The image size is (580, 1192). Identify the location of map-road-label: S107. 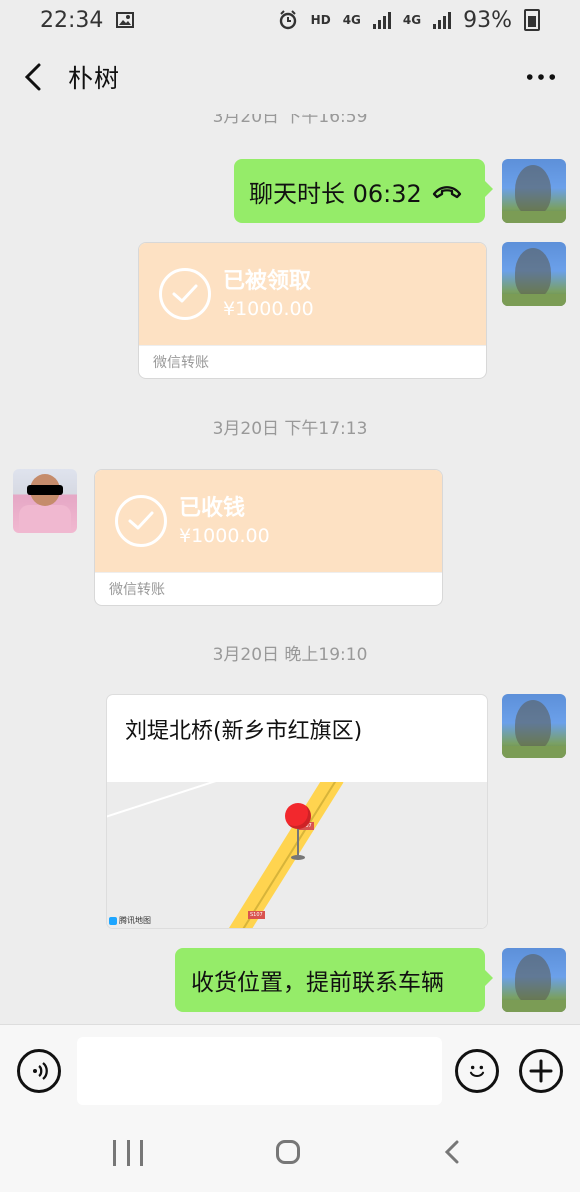
(256, 915).